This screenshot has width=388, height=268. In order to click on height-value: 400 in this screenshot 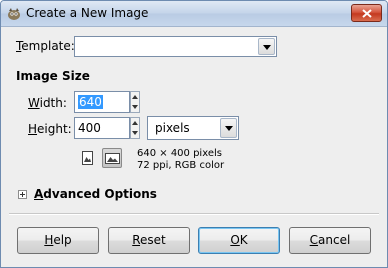, I will do `click(89, 128)`.